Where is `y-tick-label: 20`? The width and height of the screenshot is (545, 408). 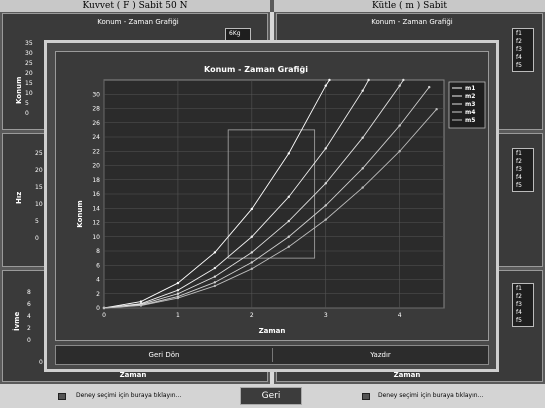 y-tick-label: 20 is located at coordinates (96, 166).